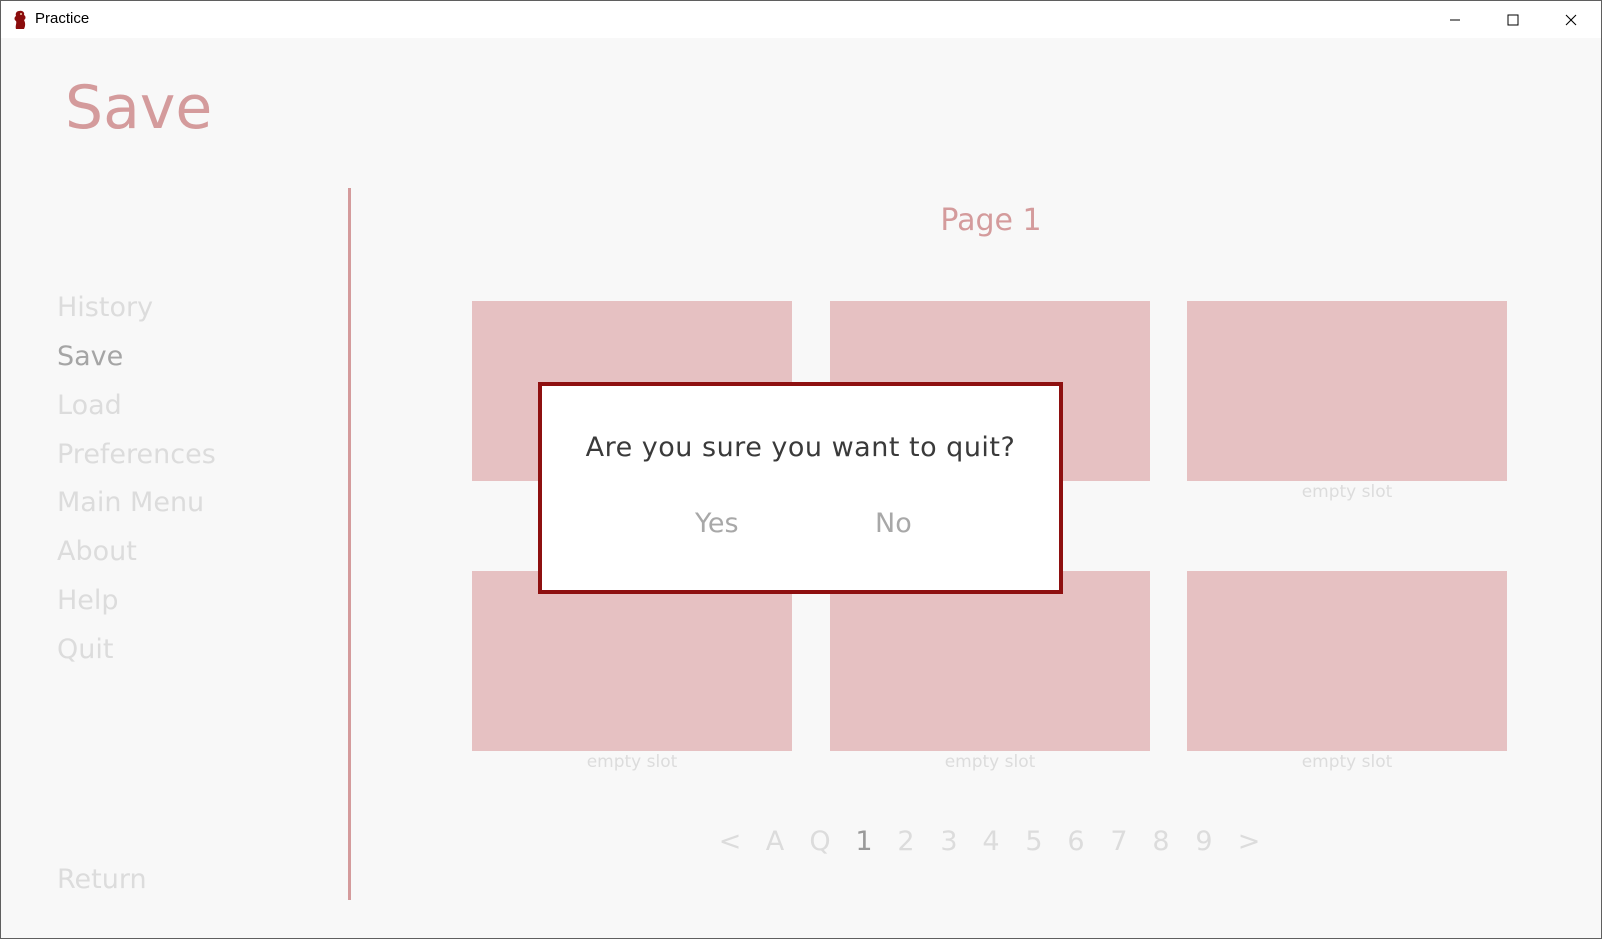 This screenshot has height=939, width=1602. I want to click on maximize-button, so click(1513, 19).